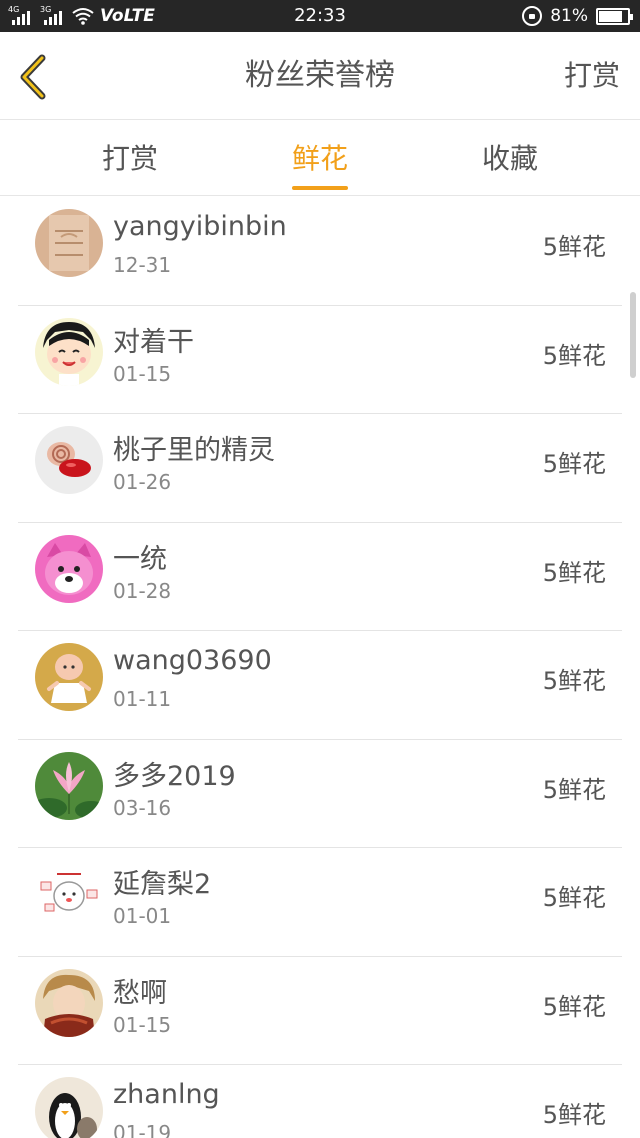  What do you see at coordinates (192, 660) in the screenshot?
I see `fan-name: wang03690` at bounding box center [192, 660].